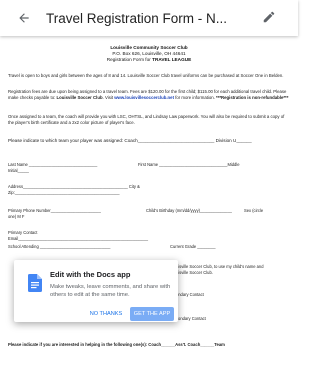  What do you see at coordinates (254, 210) in the screenshot?
I see `sex-label: Sex (circle` at bounding box center [254, 210].